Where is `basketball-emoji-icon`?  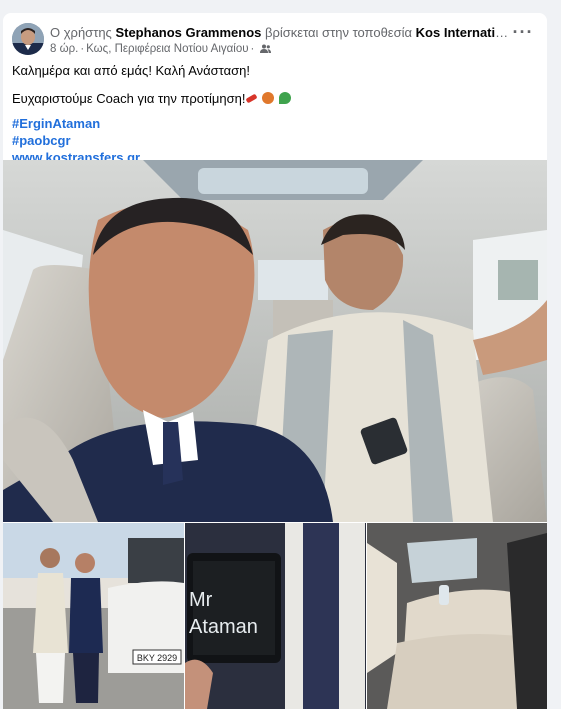 basketball-emoji-icon is located at coordinates (268, 98).